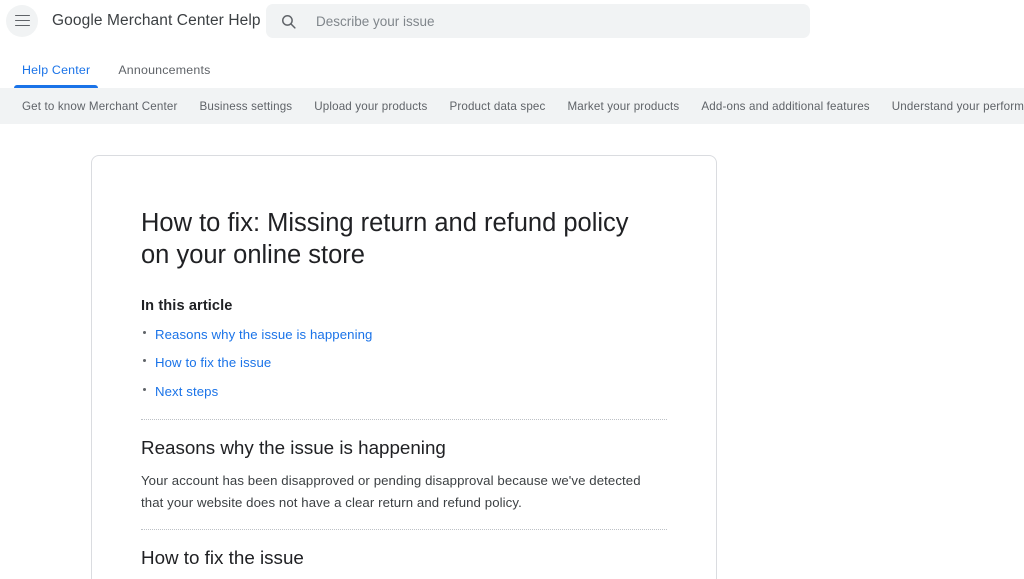 Image resolution: width=1024 pixels, height=579 pixels. Describe the element at coordinates (785, 106) in the screenshot. I see `subnav-item-add-ons-and-additional-features: Add-ons and additional features` at that location.